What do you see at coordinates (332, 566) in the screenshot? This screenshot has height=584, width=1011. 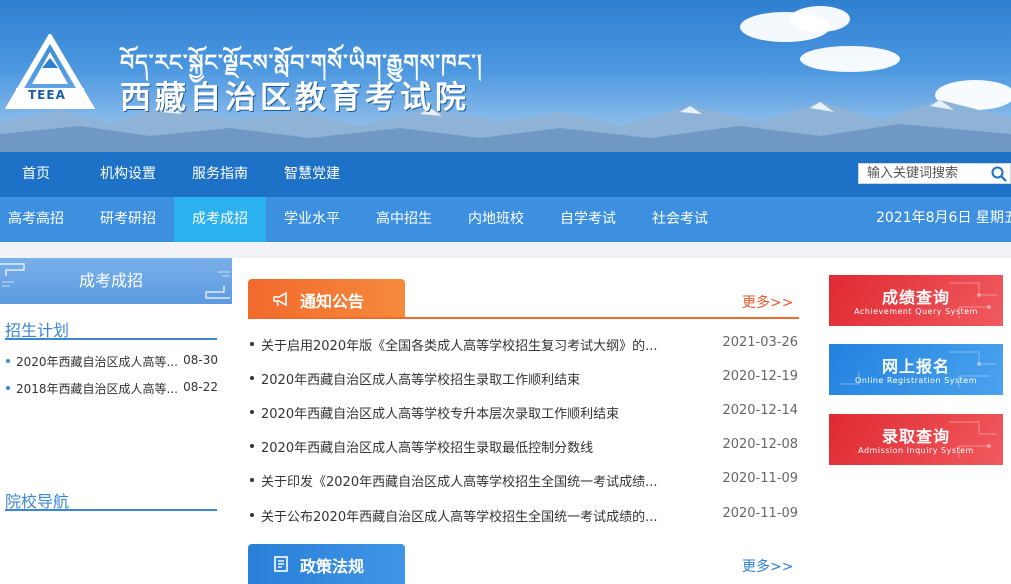 I see `policy-title: 政策法规` at bounding box center [332, 566].